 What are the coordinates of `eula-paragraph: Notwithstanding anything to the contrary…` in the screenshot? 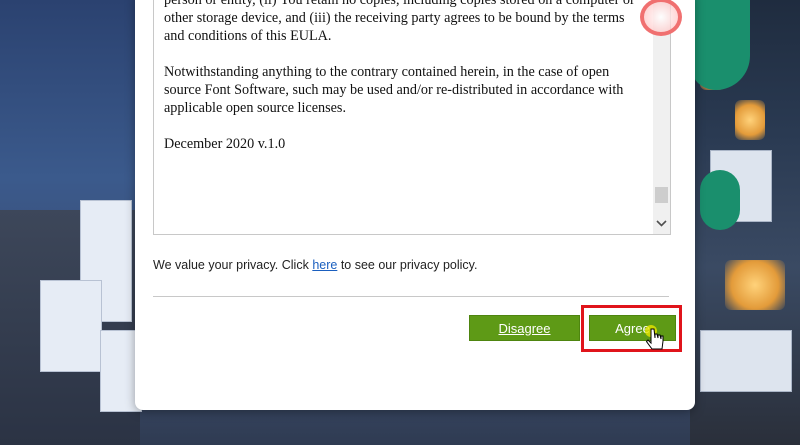 It's located at (394, 90).